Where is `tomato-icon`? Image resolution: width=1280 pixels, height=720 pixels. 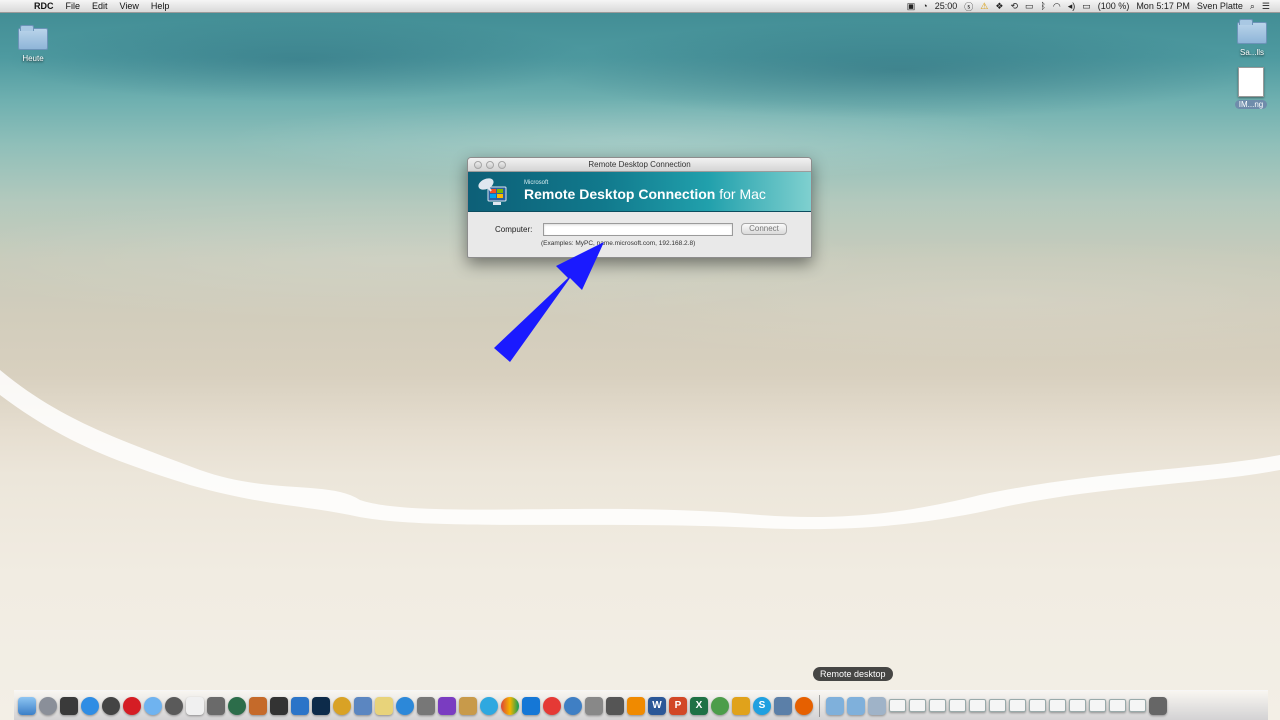 tomato-icon is located at coordinates (552, 705).